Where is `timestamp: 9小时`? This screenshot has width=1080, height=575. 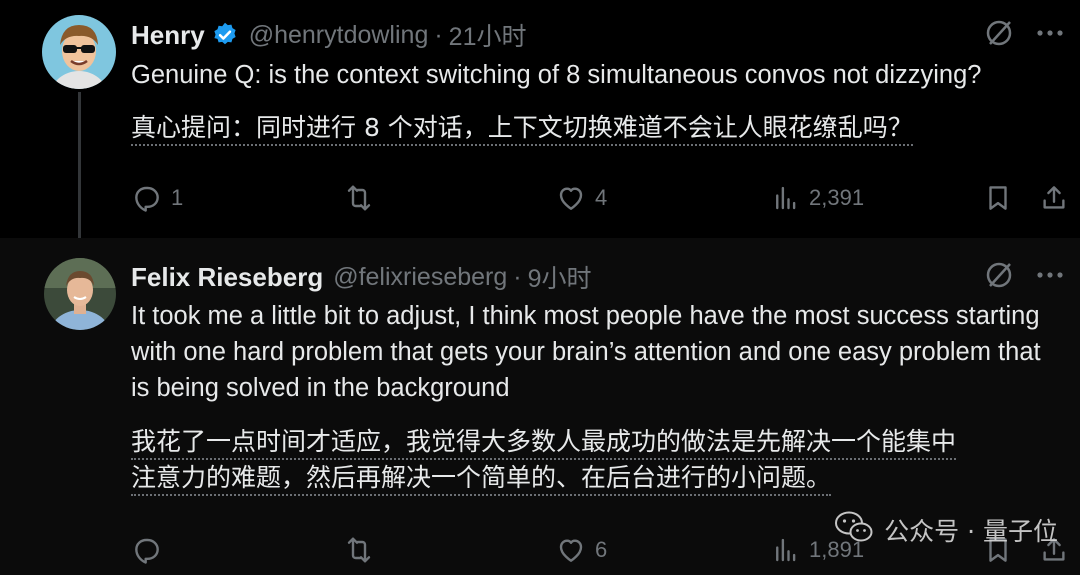 timestamp: 9小时 is located at coordinates (560, 277).